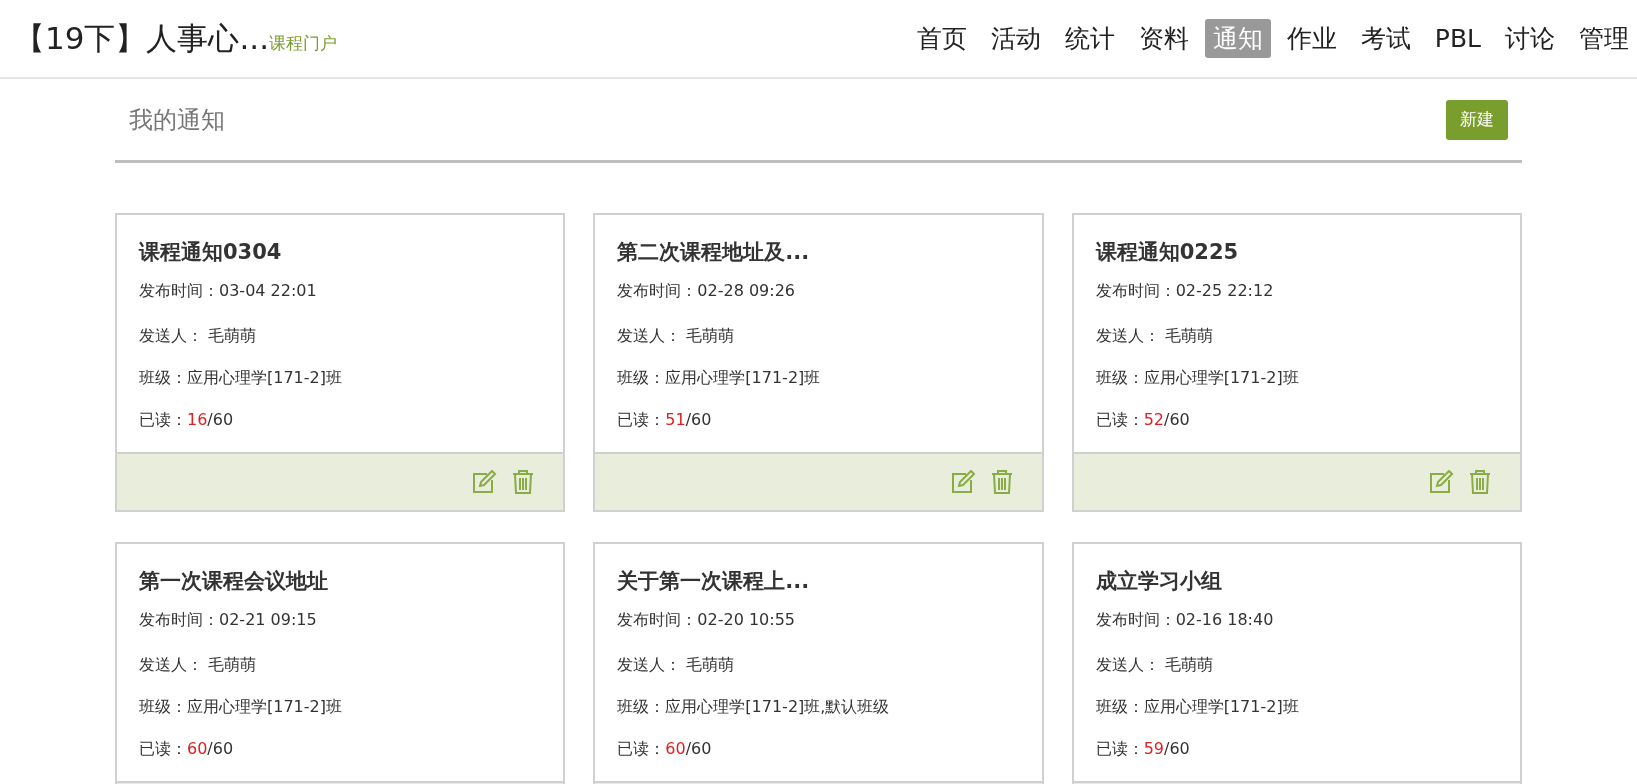  Describe the element at coordinates (340, 255) in the screenshot. I see `notice-title: 课程通知0304` at that location.